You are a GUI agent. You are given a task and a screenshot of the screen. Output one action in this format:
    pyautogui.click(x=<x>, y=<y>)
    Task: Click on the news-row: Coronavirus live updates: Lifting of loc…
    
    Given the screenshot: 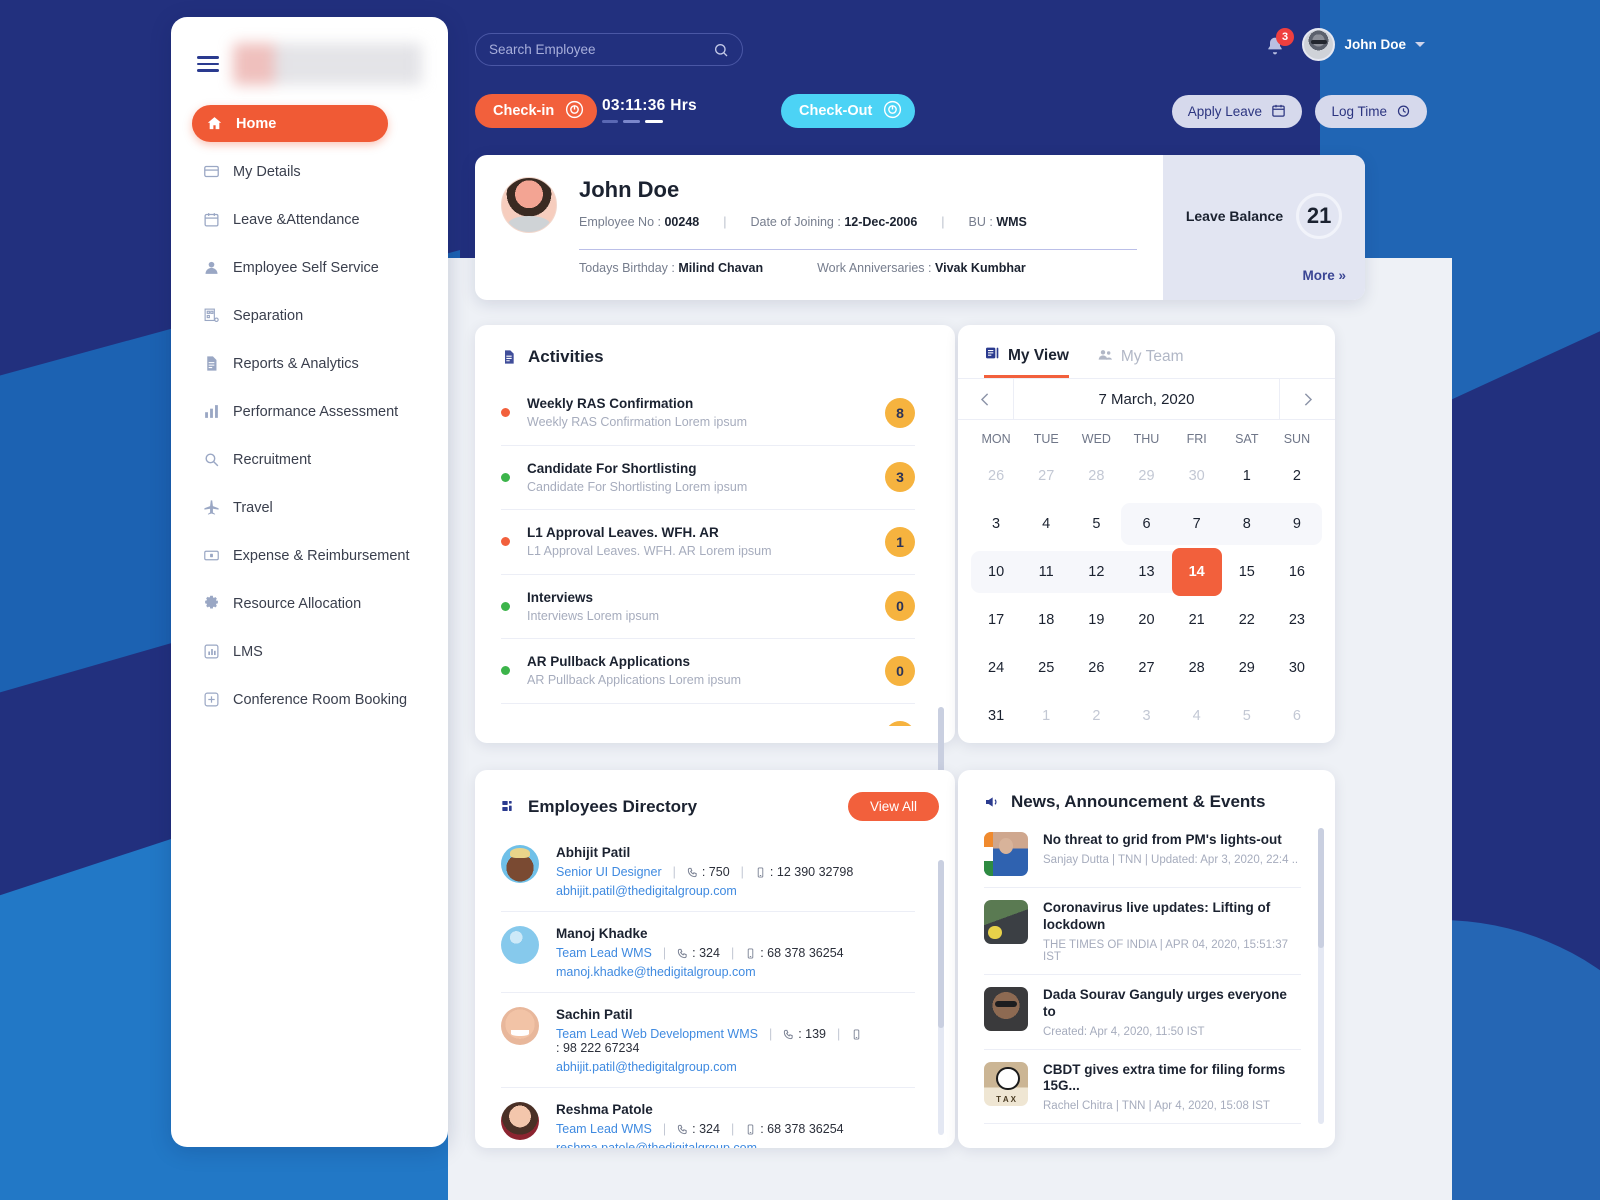 What is the action you would take?
    pyautogui.click(x=1142, y=931)
    